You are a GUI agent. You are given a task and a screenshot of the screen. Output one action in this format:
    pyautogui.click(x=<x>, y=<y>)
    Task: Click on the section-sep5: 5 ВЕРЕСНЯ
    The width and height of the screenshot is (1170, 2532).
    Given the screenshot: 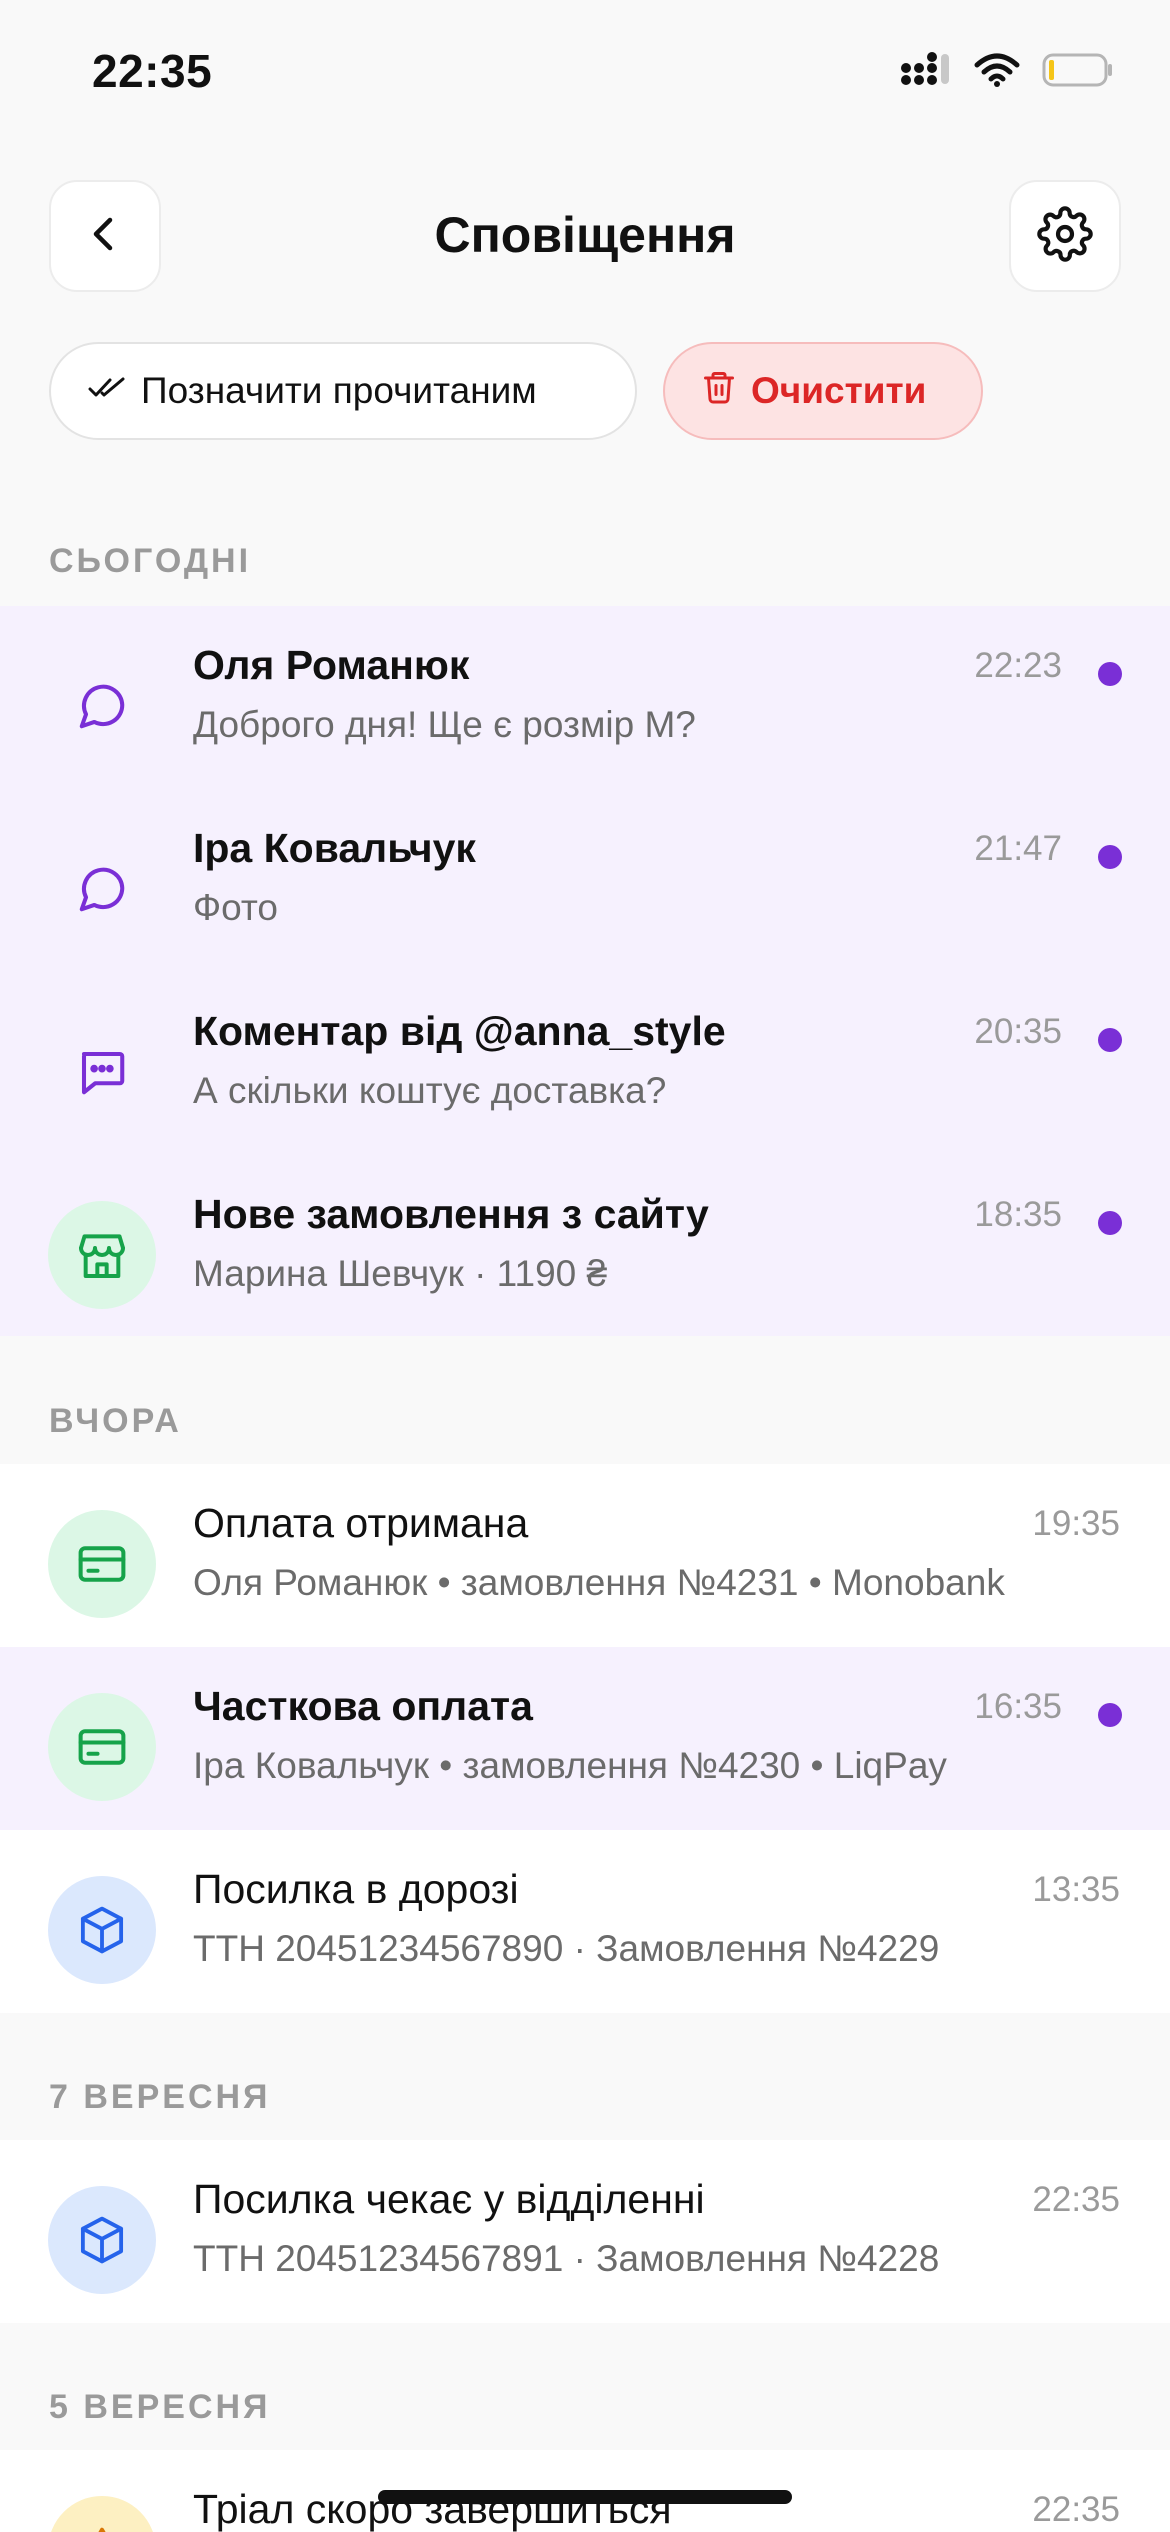 What is the action you would take?
    pyautogui.click(x=160, y=2407)
    